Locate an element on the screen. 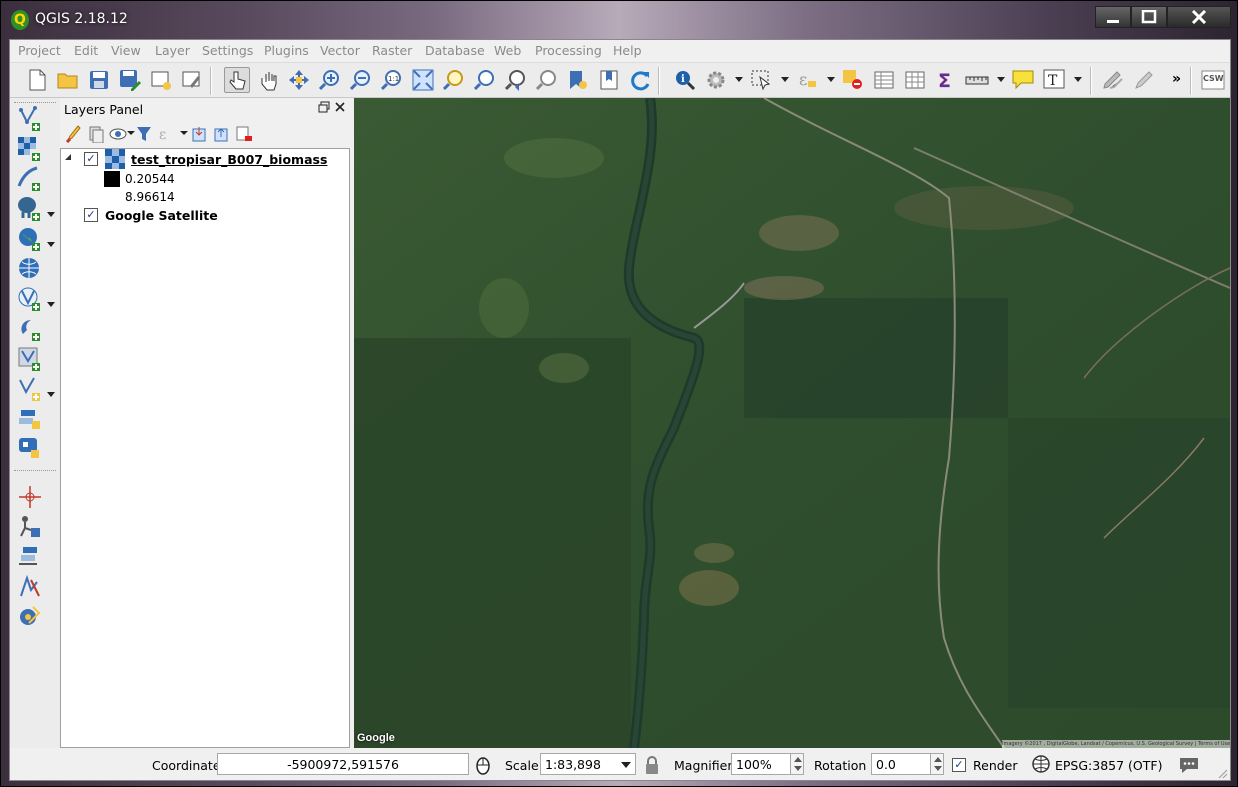 Image resolution: width=1238 pixels, height=787 pixels. add-map-service-button is located at coordinates (30, 449).